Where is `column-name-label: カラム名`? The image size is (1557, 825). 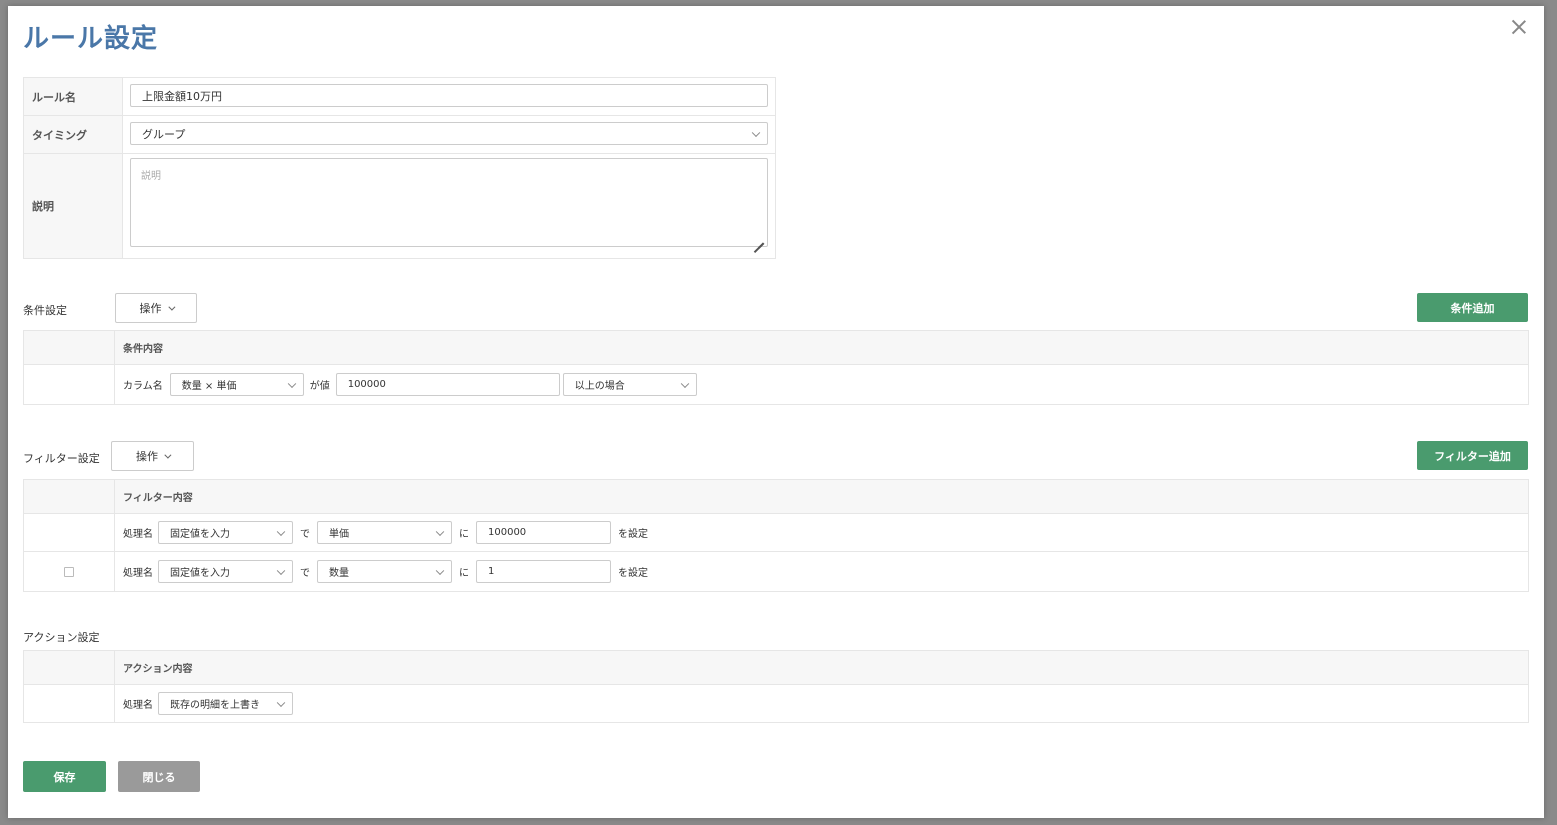
column-name-label: カラム名 is located at coordinates (143, 386).